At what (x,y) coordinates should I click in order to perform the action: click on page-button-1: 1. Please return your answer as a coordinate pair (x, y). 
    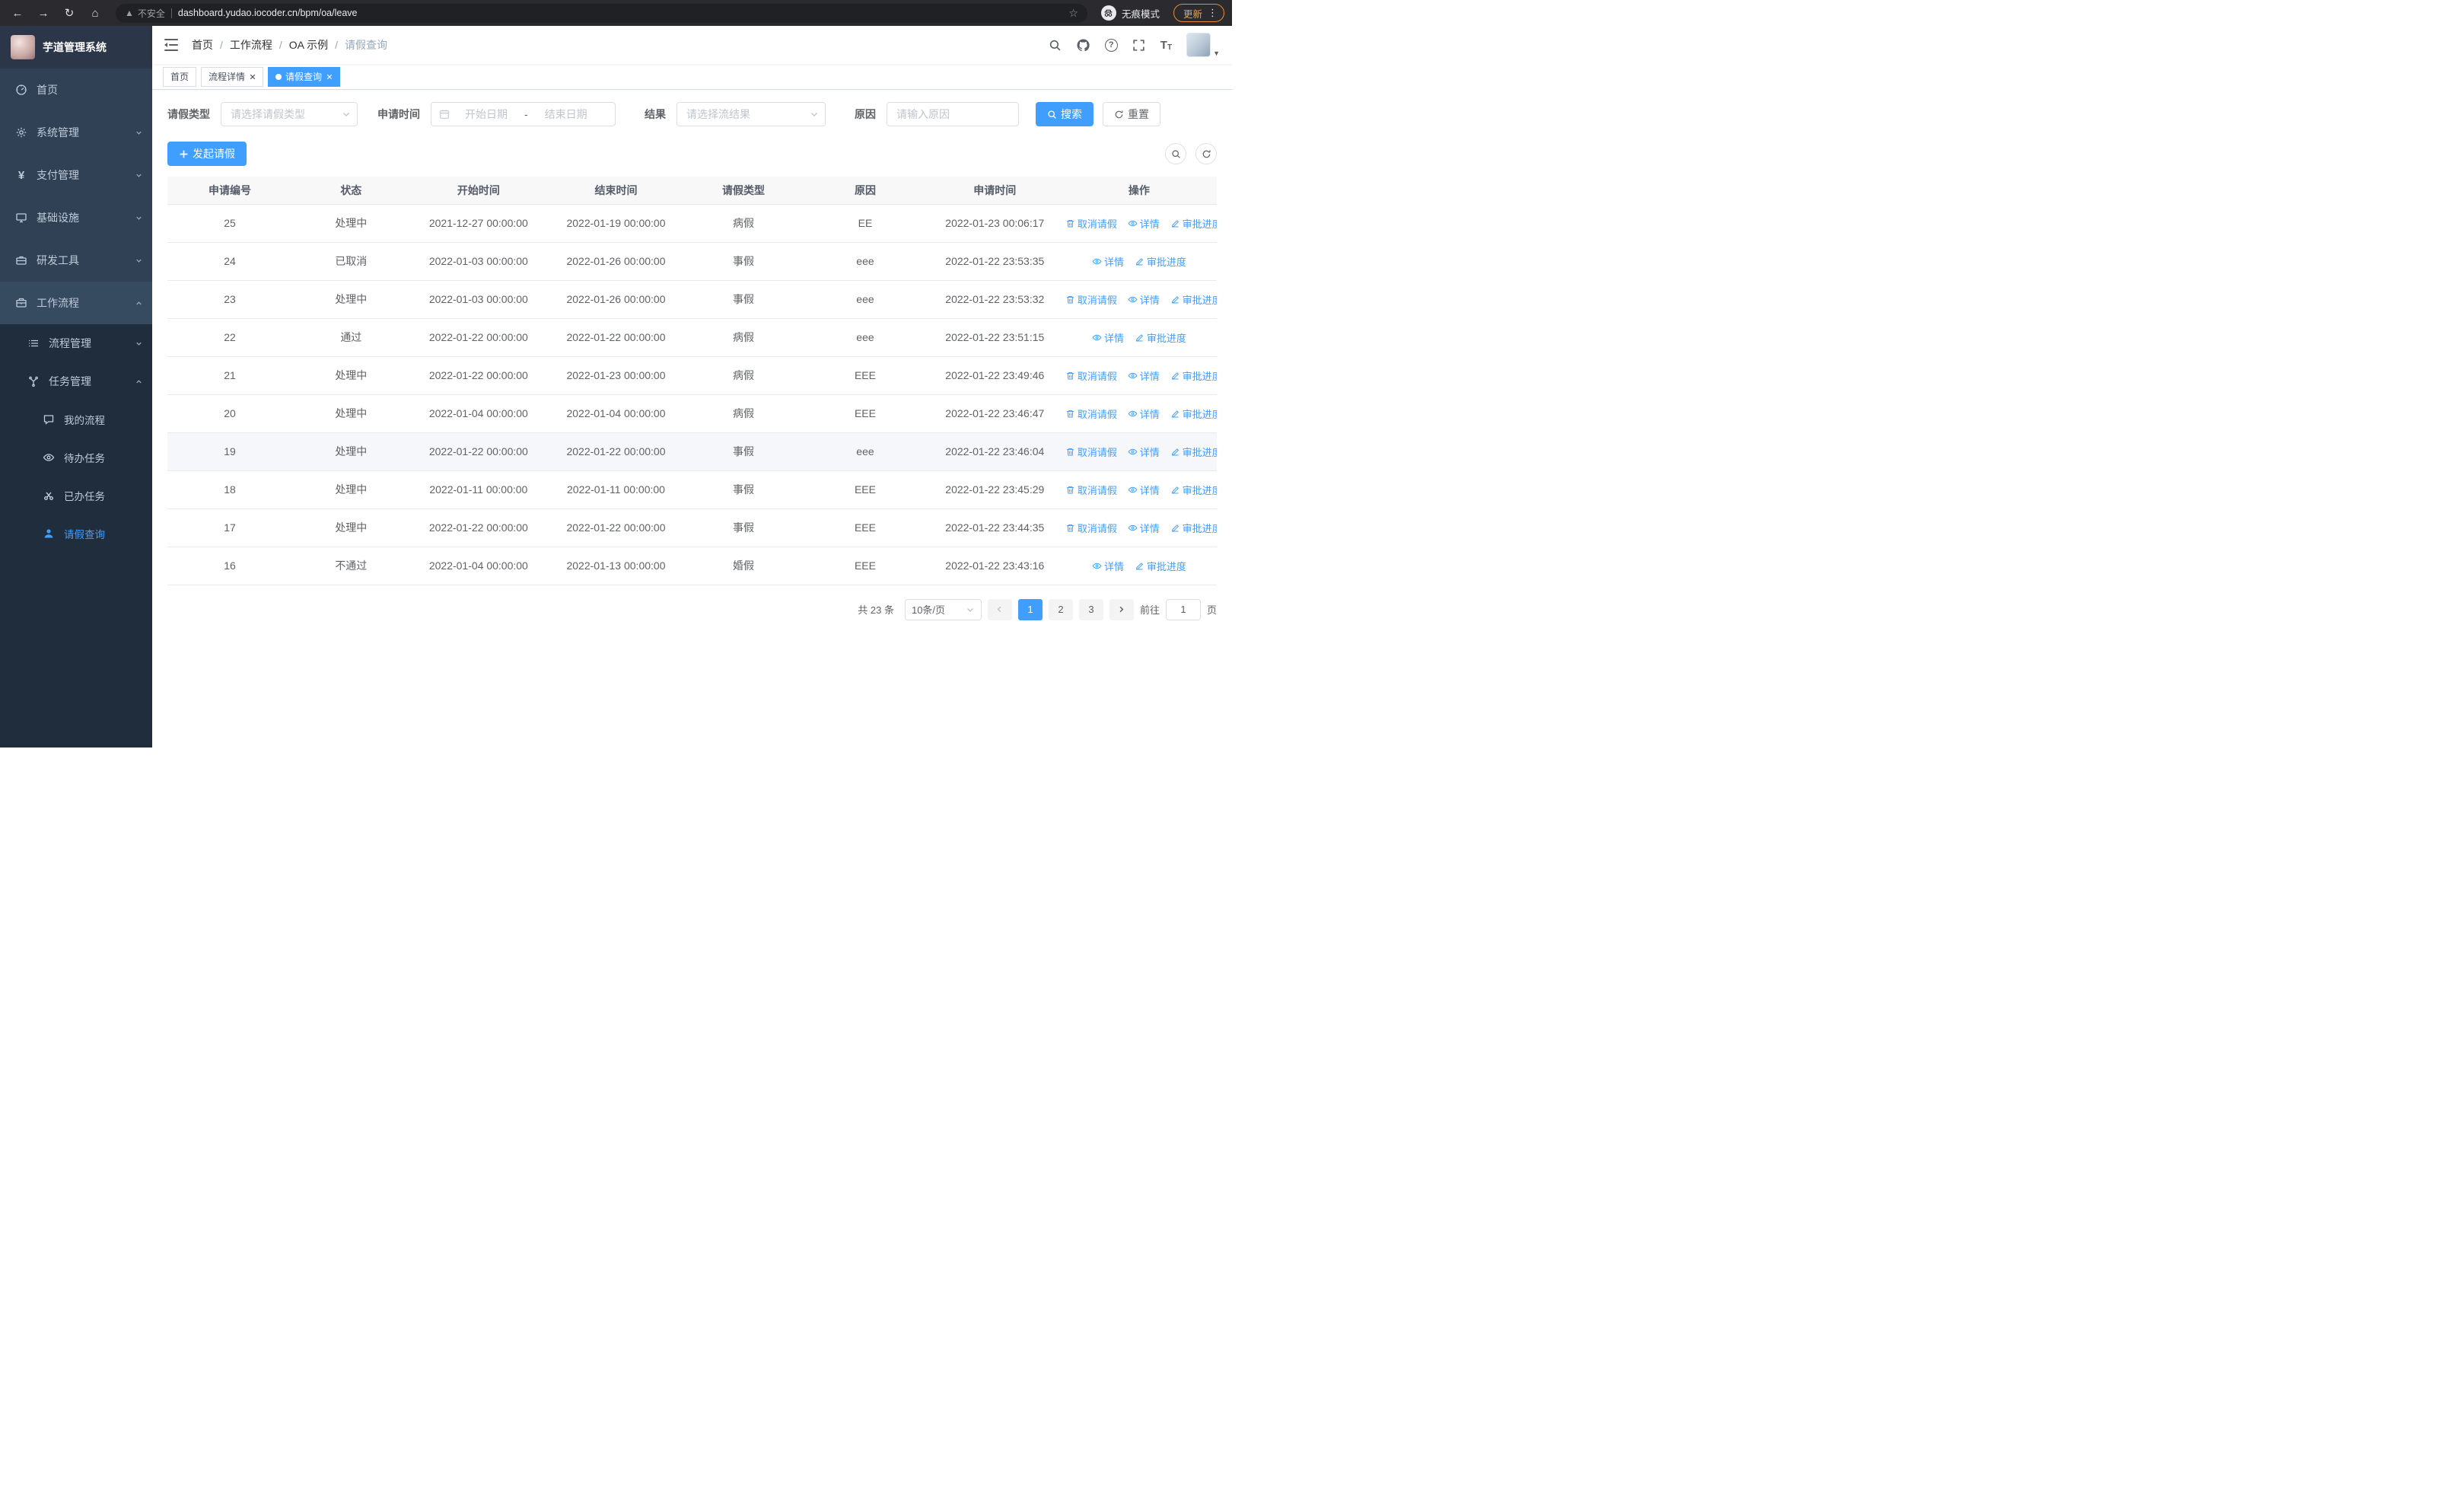
    Looking at the image, I should click on (1030, 609).